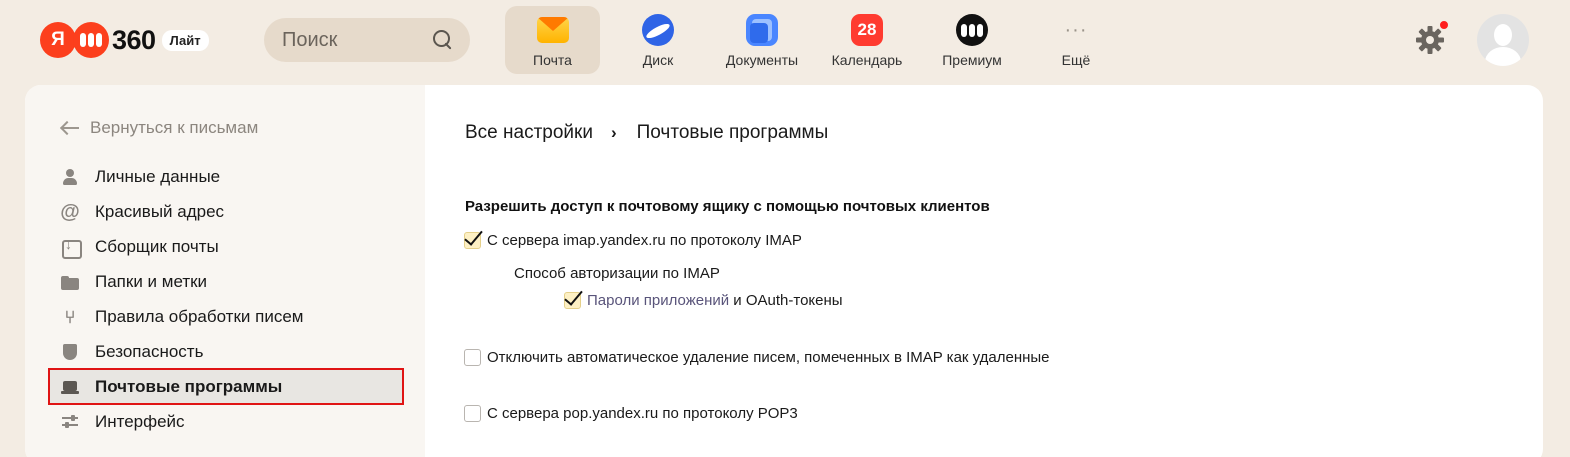  What do you see at coordinates (70, 387) in the screenshot?
I see `laptop-icon` at bounding box center [70, 387].